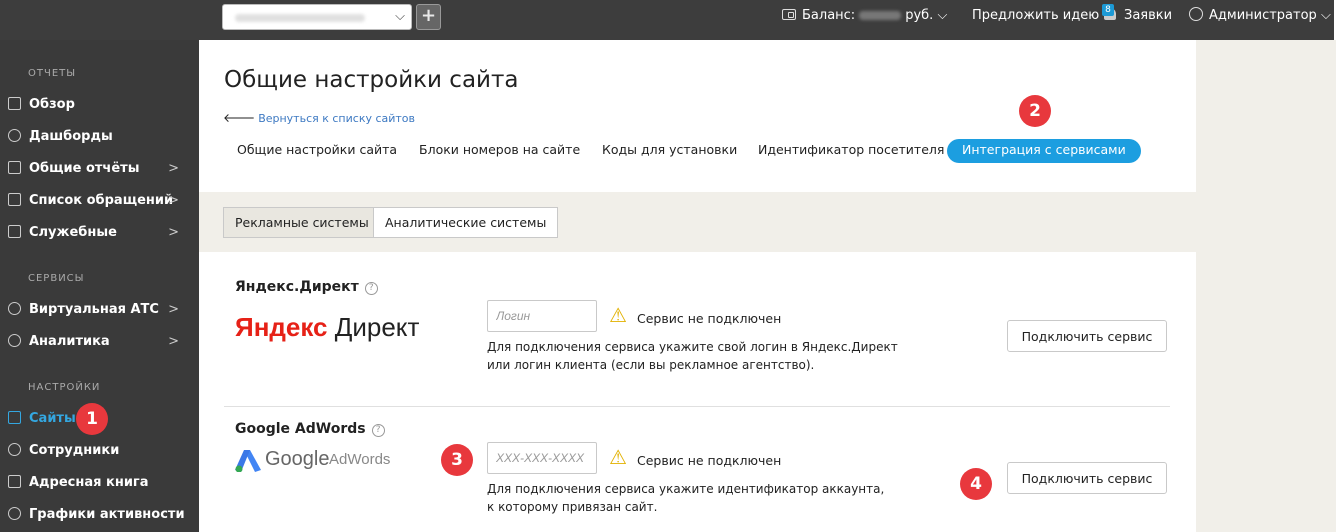  Describe the element at coordinates (317, 151) in the screenshot. I see `tab-general-settings: Общие настройки сайта` at that location.